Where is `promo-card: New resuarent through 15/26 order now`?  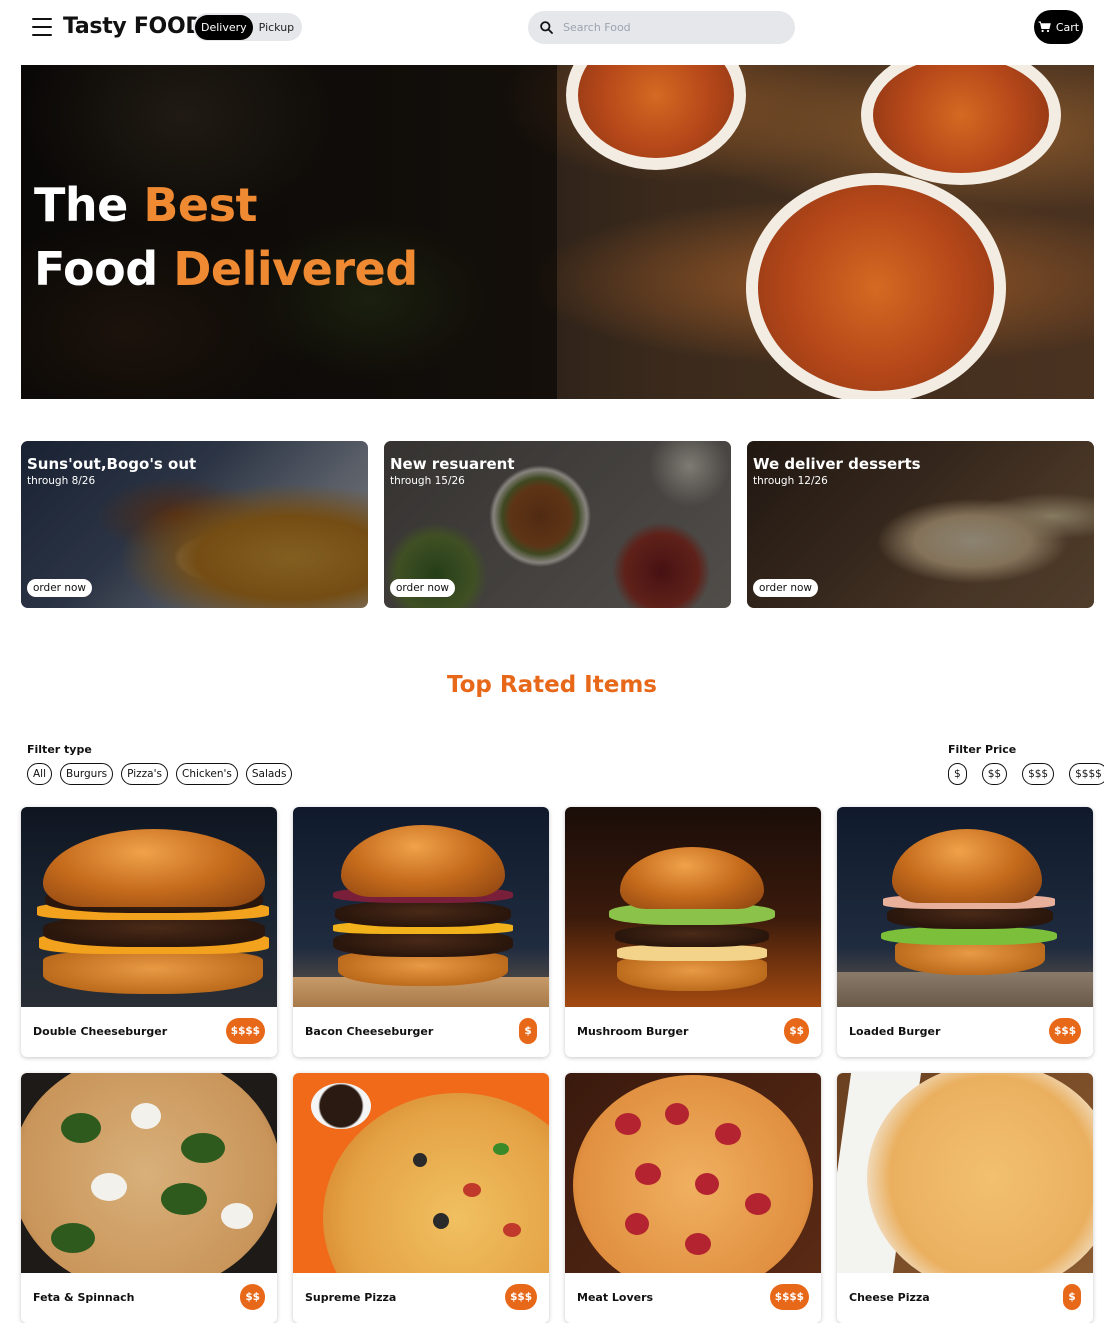 promo-card: New resuarent through 15/26 order now is located at coordinates (557, 524).